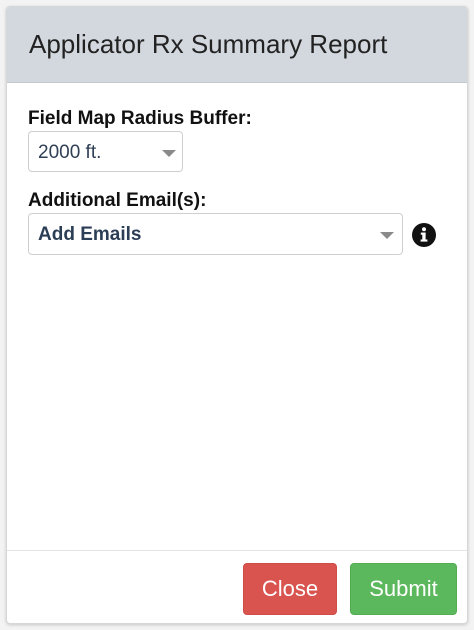 The width and height of the screenshot is (474, 630). What do you see at coordinates (105, 151) in the screenshot?
I see `radius-buffer-select: 2000 ft.` at bounding box center [105, 151].